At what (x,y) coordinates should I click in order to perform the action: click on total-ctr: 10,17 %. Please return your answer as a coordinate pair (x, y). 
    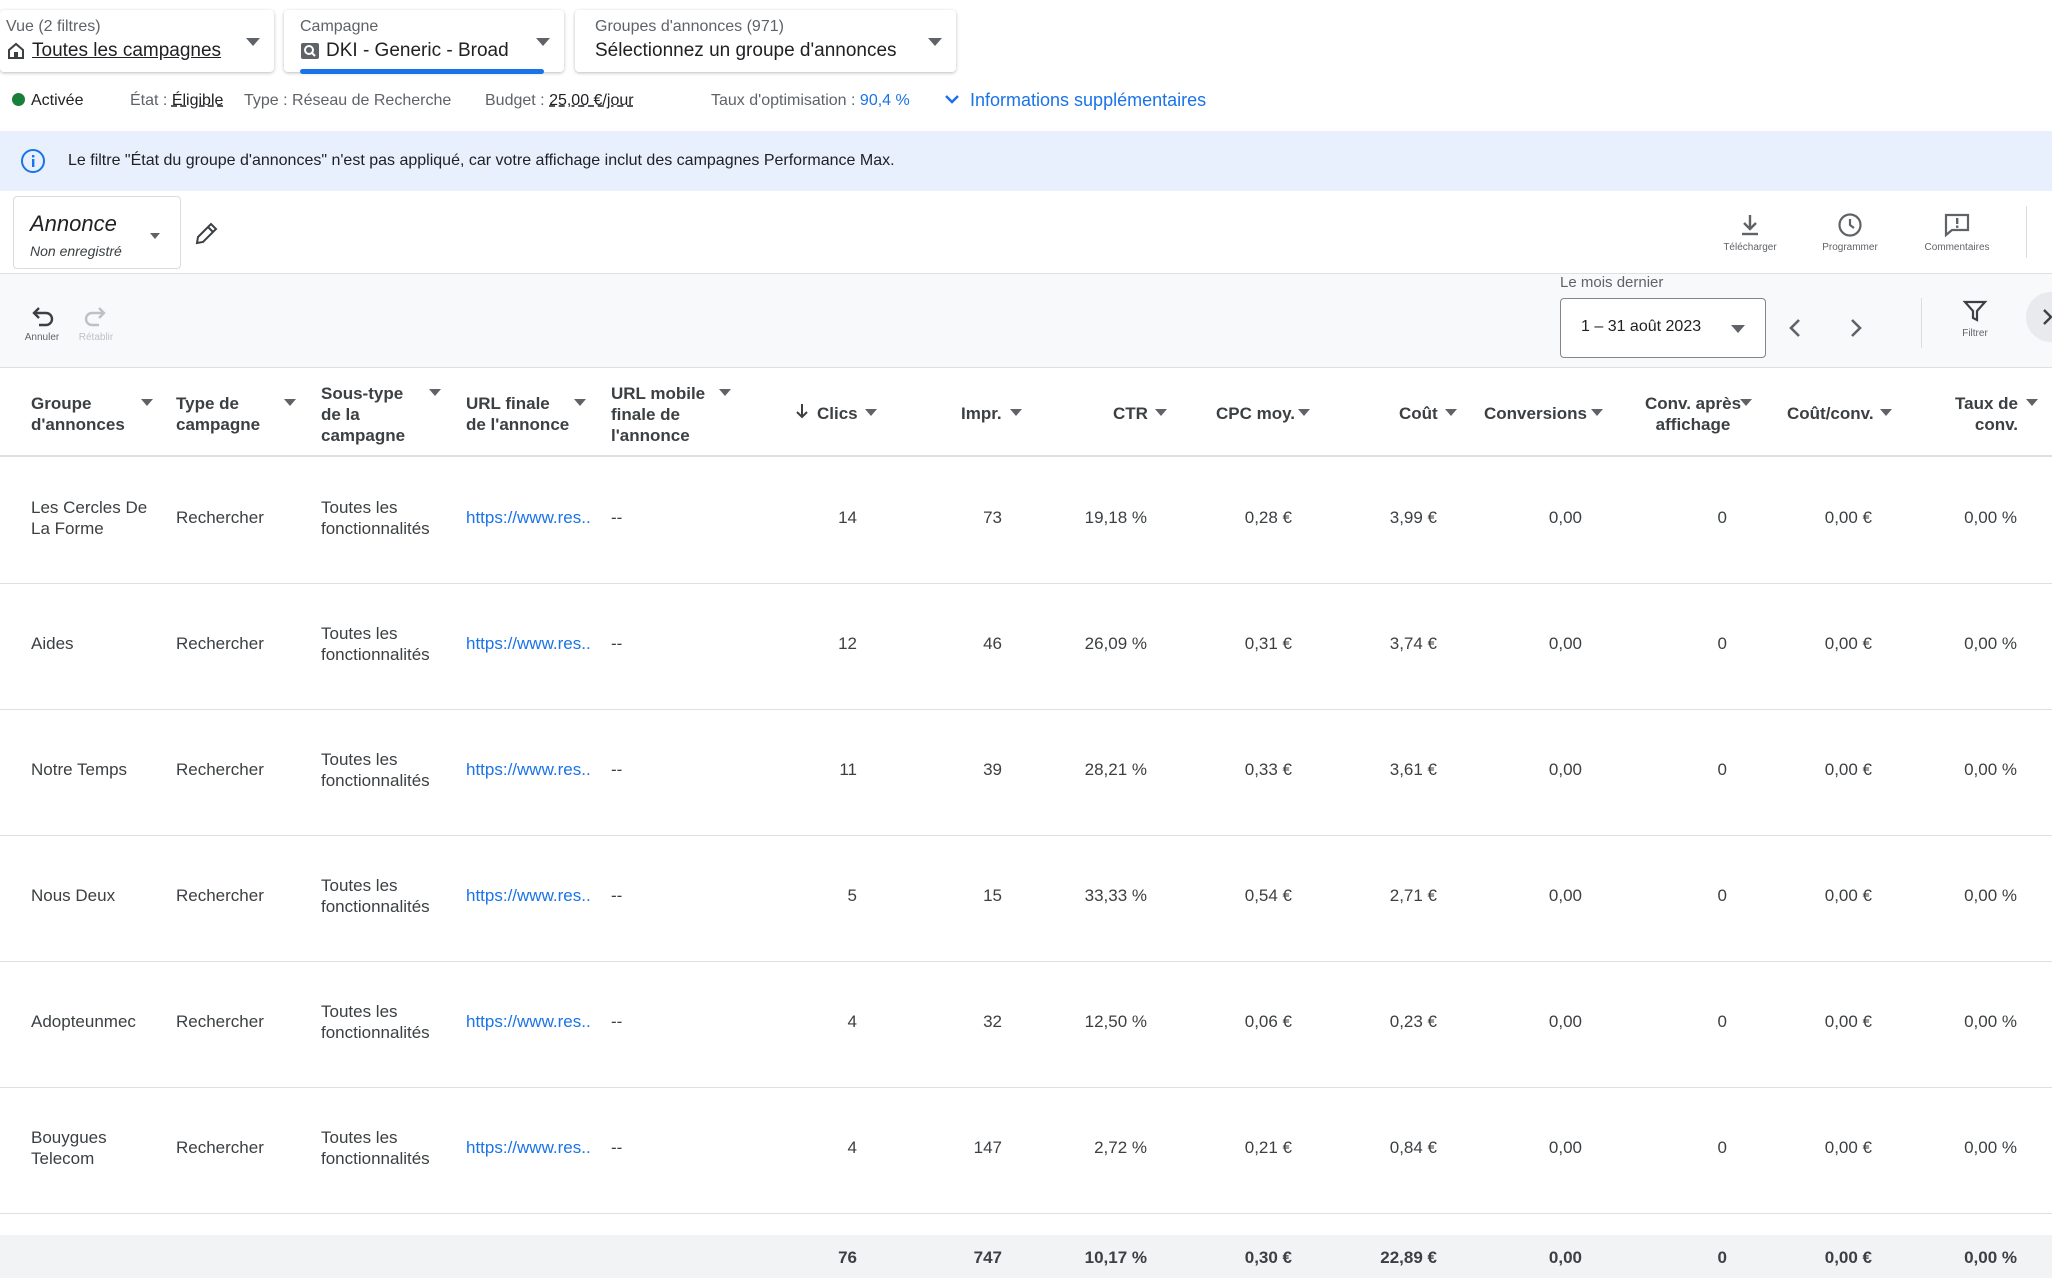
    Looking at the image, I should click on (1115, 1257).